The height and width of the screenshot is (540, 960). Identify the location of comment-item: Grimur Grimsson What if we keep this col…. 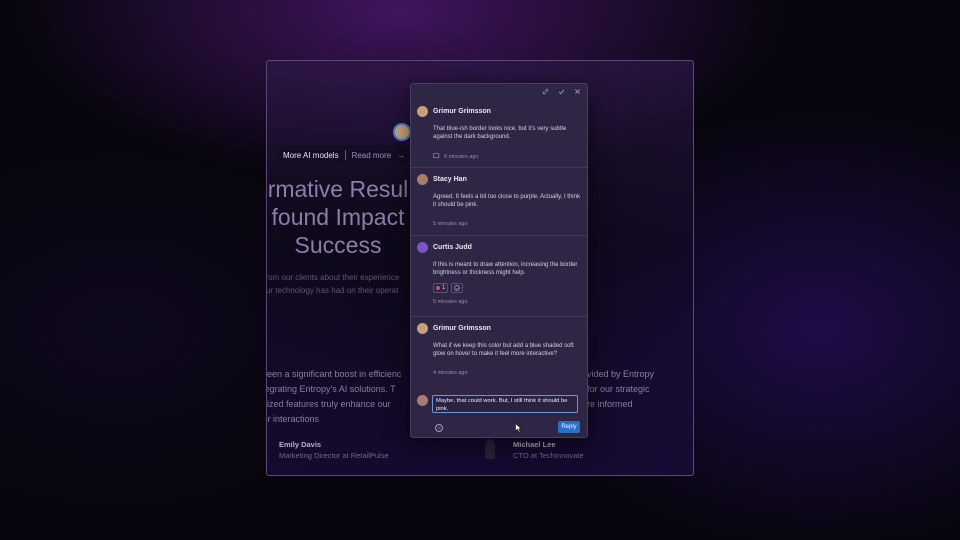
(499, 353).